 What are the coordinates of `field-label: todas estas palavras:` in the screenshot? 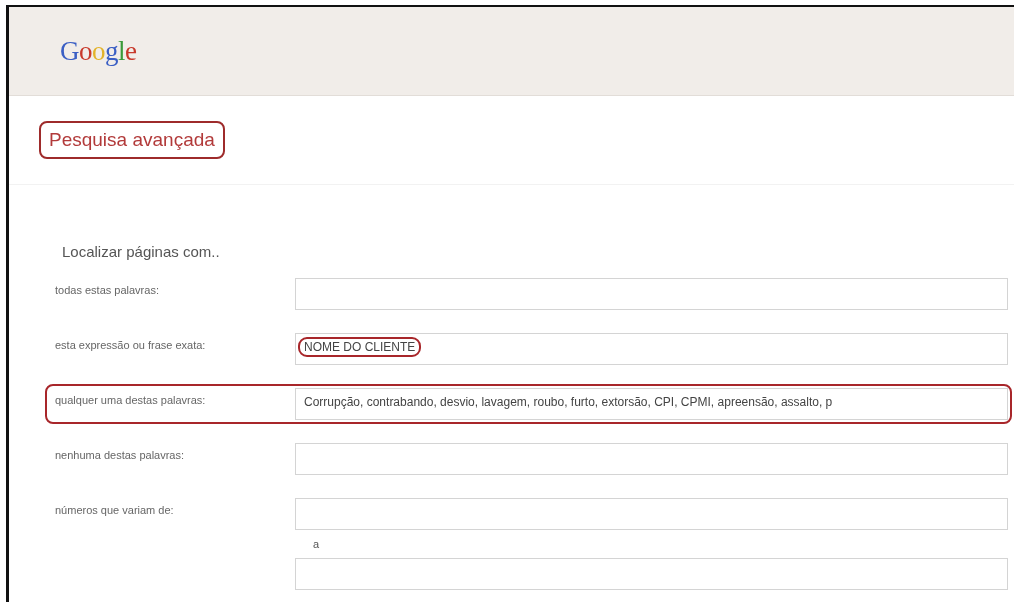 It's located at (107, 289).